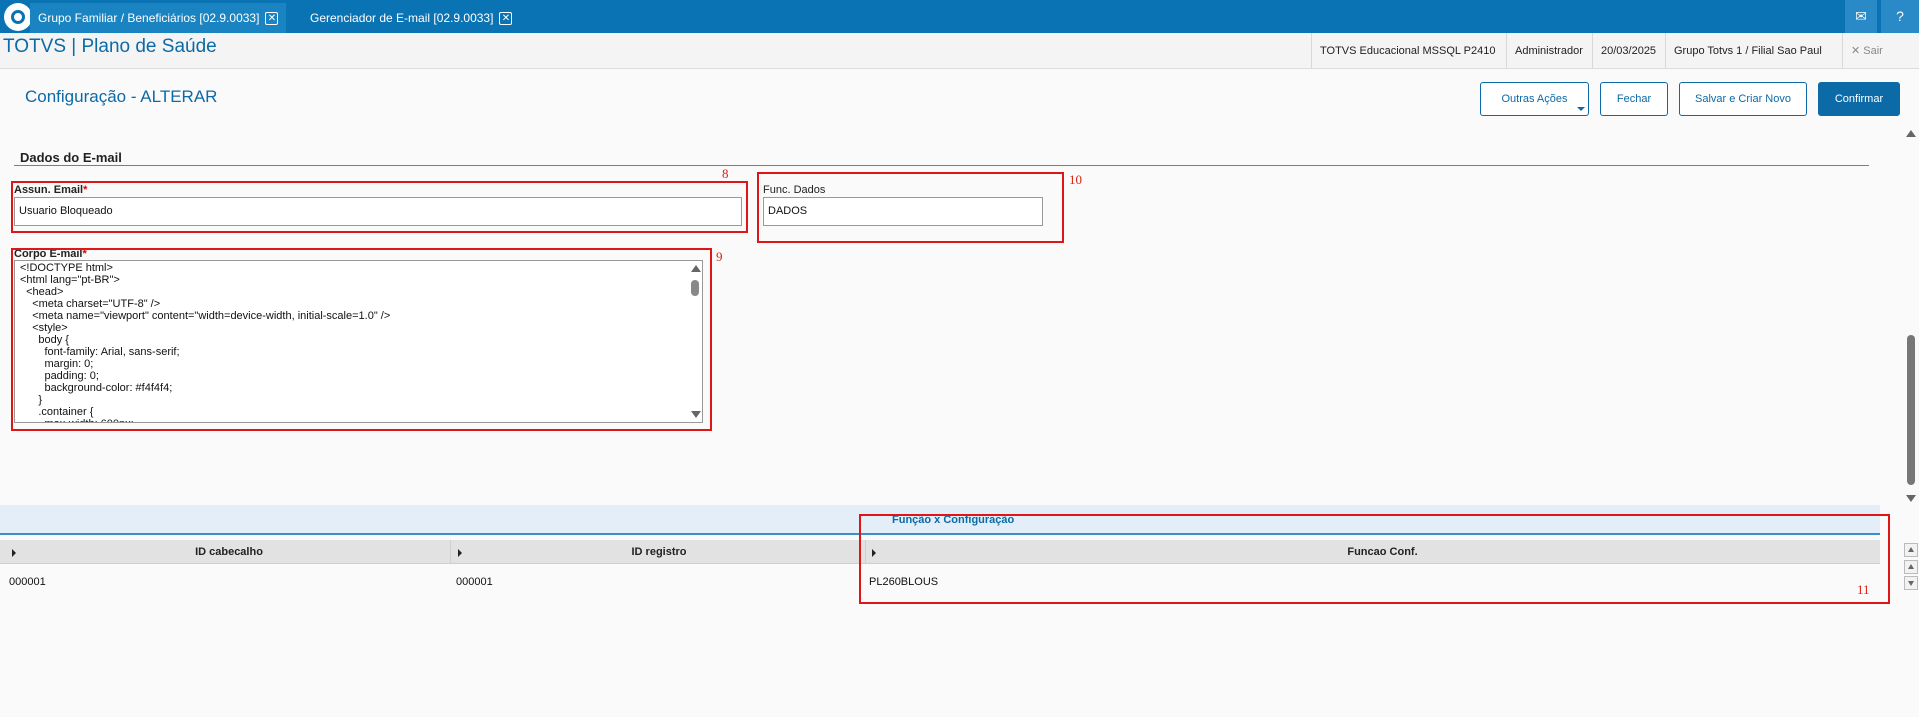  I want to click on logout-button: ✕ Sair, so click(1880, 51).